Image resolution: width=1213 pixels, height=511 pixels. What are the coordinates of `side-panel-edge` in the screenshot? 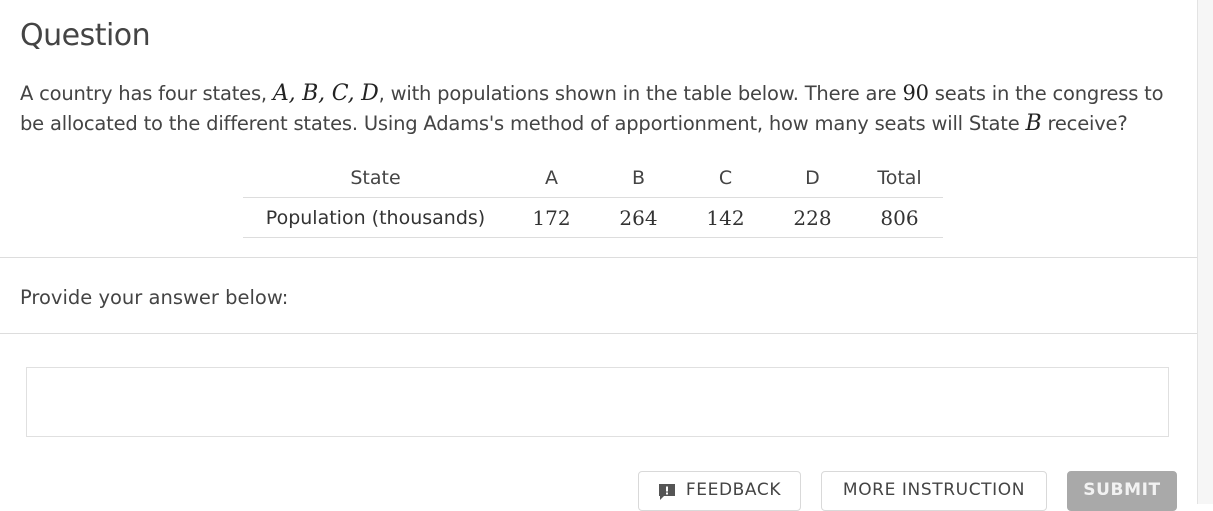 It's located at (1205, 252).